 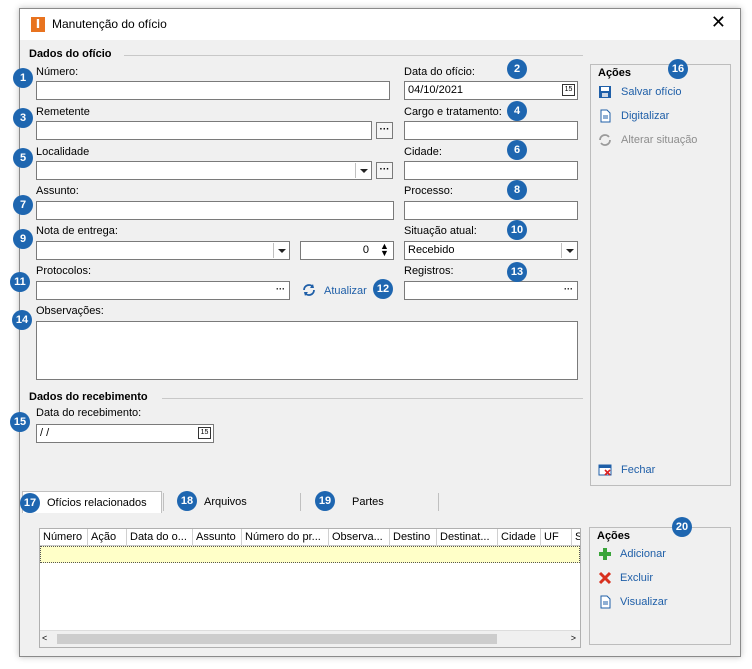 I want to click on badge: 16, so click(x=678, y=69).